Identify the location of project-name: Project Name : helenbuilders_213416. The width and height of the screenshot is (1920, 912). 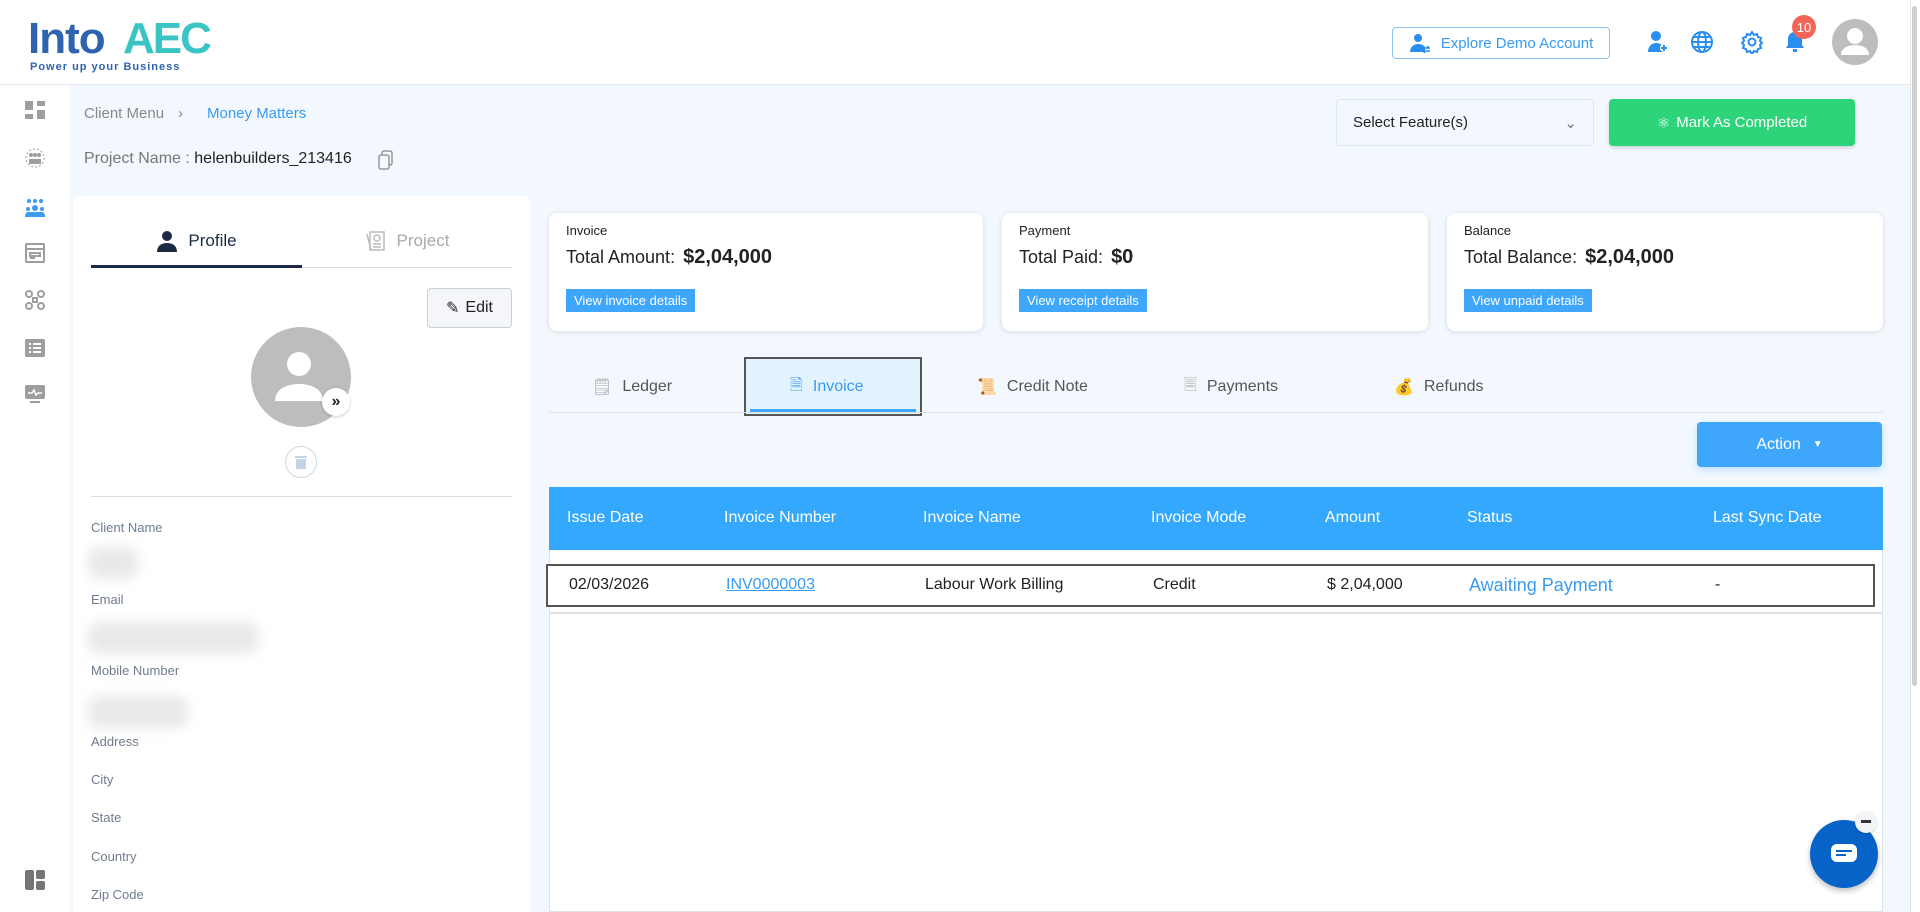
(218, 159).